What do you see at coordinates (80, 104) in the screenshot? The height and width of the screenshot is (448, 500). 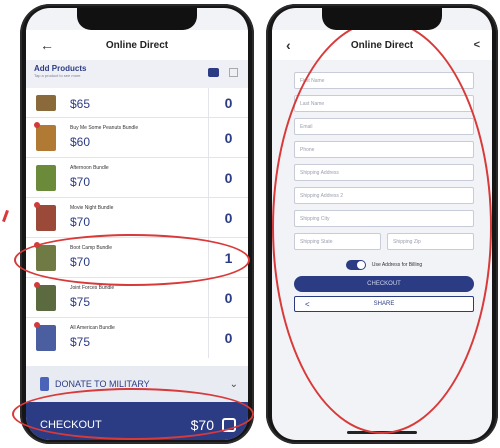 I see `product-price: $65` at bounding box center [80, 104].